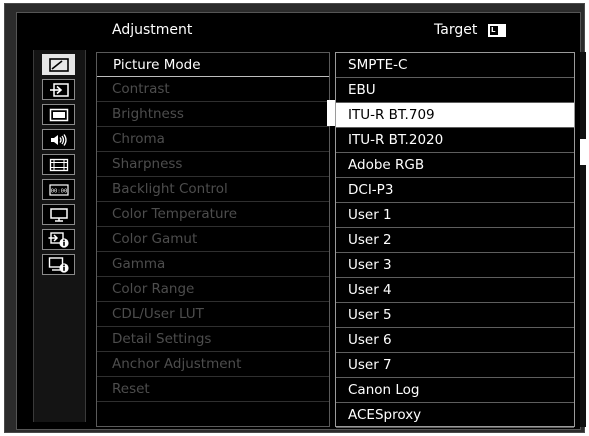  Describe the element at coordinates (213, 214) in the screenshot. I see `menu-item-color-temperature: Color Temperature` at that location.